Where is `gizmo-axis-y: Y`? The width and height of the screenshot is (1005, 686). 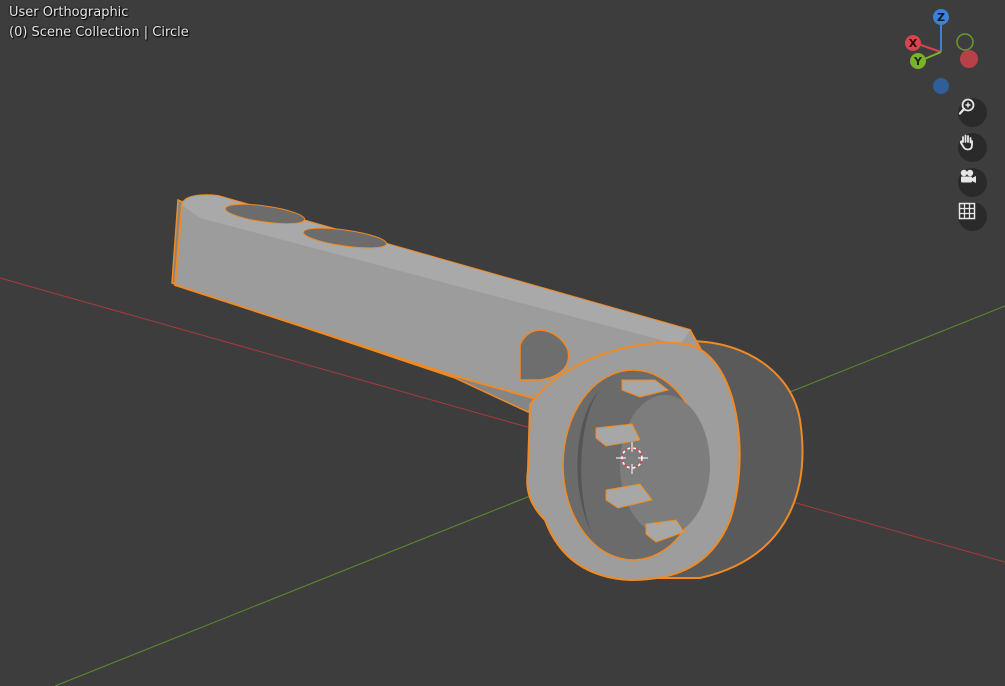 gizmo-axis-y: Y is located at coordinates (918, 61).